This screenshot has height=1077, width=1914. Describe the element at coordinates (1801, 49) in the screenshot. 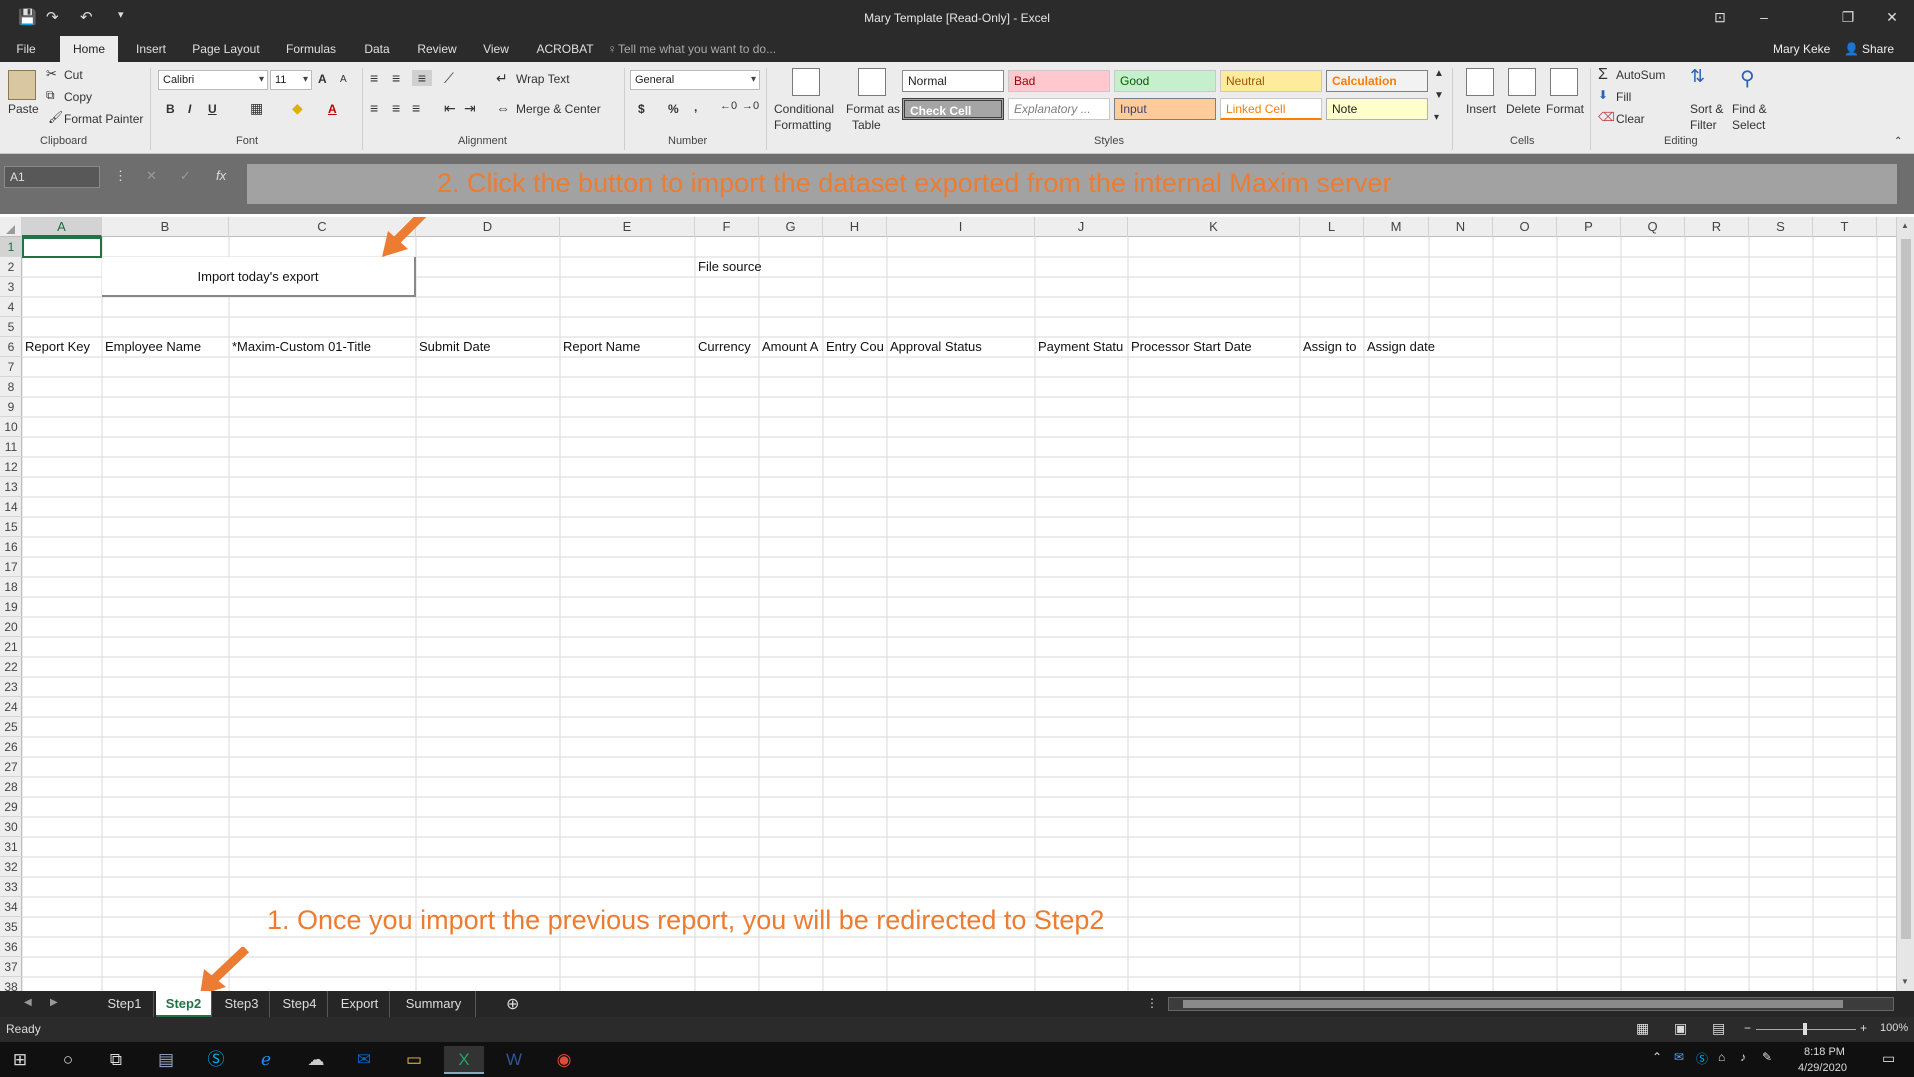

I see `user-name: Mary Keke` at that location.